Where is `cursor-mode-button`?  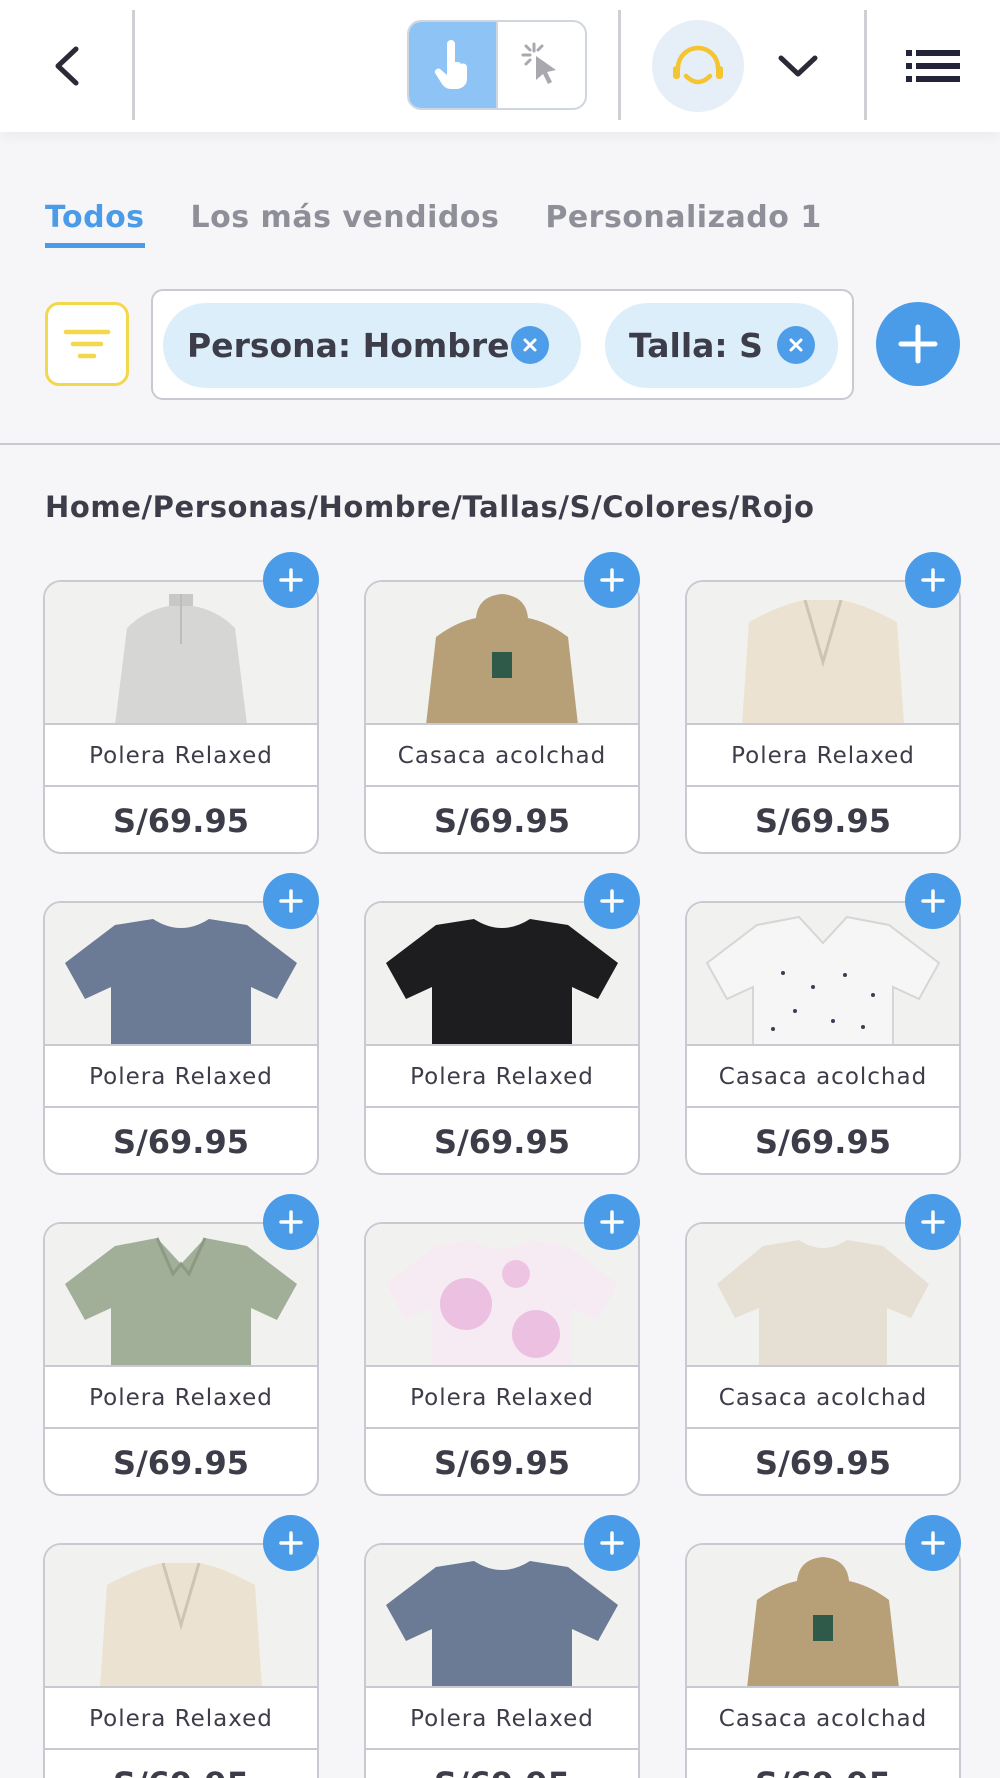
cursor-mode-button is located at coordinates (540, 65).